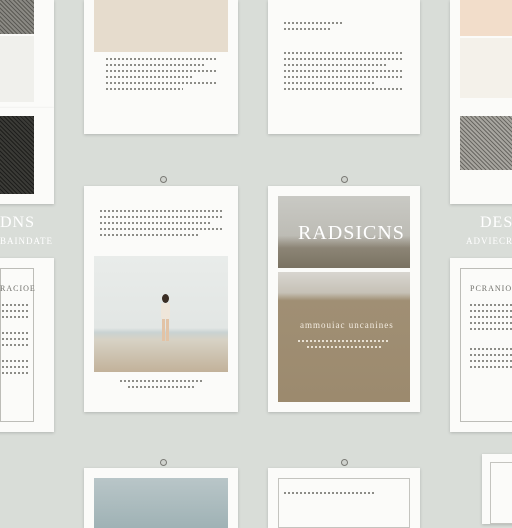 The height and width of the screenshot is (528, 512). What do you see at coordinates (489, 241) in the screenshot?
I see `right-side-subheading: ADVIECR` at bounding box center [489, 241].